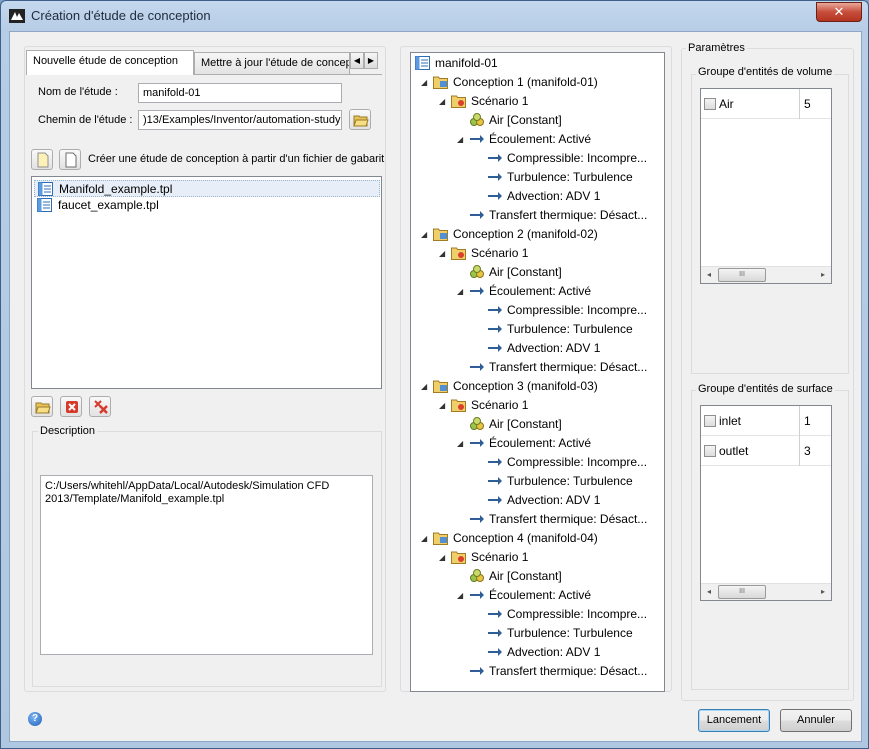 This screenshot has height=749, width=869. Describe the element at coordinates (240, 120) in the screenshot. I see `study-path-input: )13/Examples/Inventor/automation-study` at that location.